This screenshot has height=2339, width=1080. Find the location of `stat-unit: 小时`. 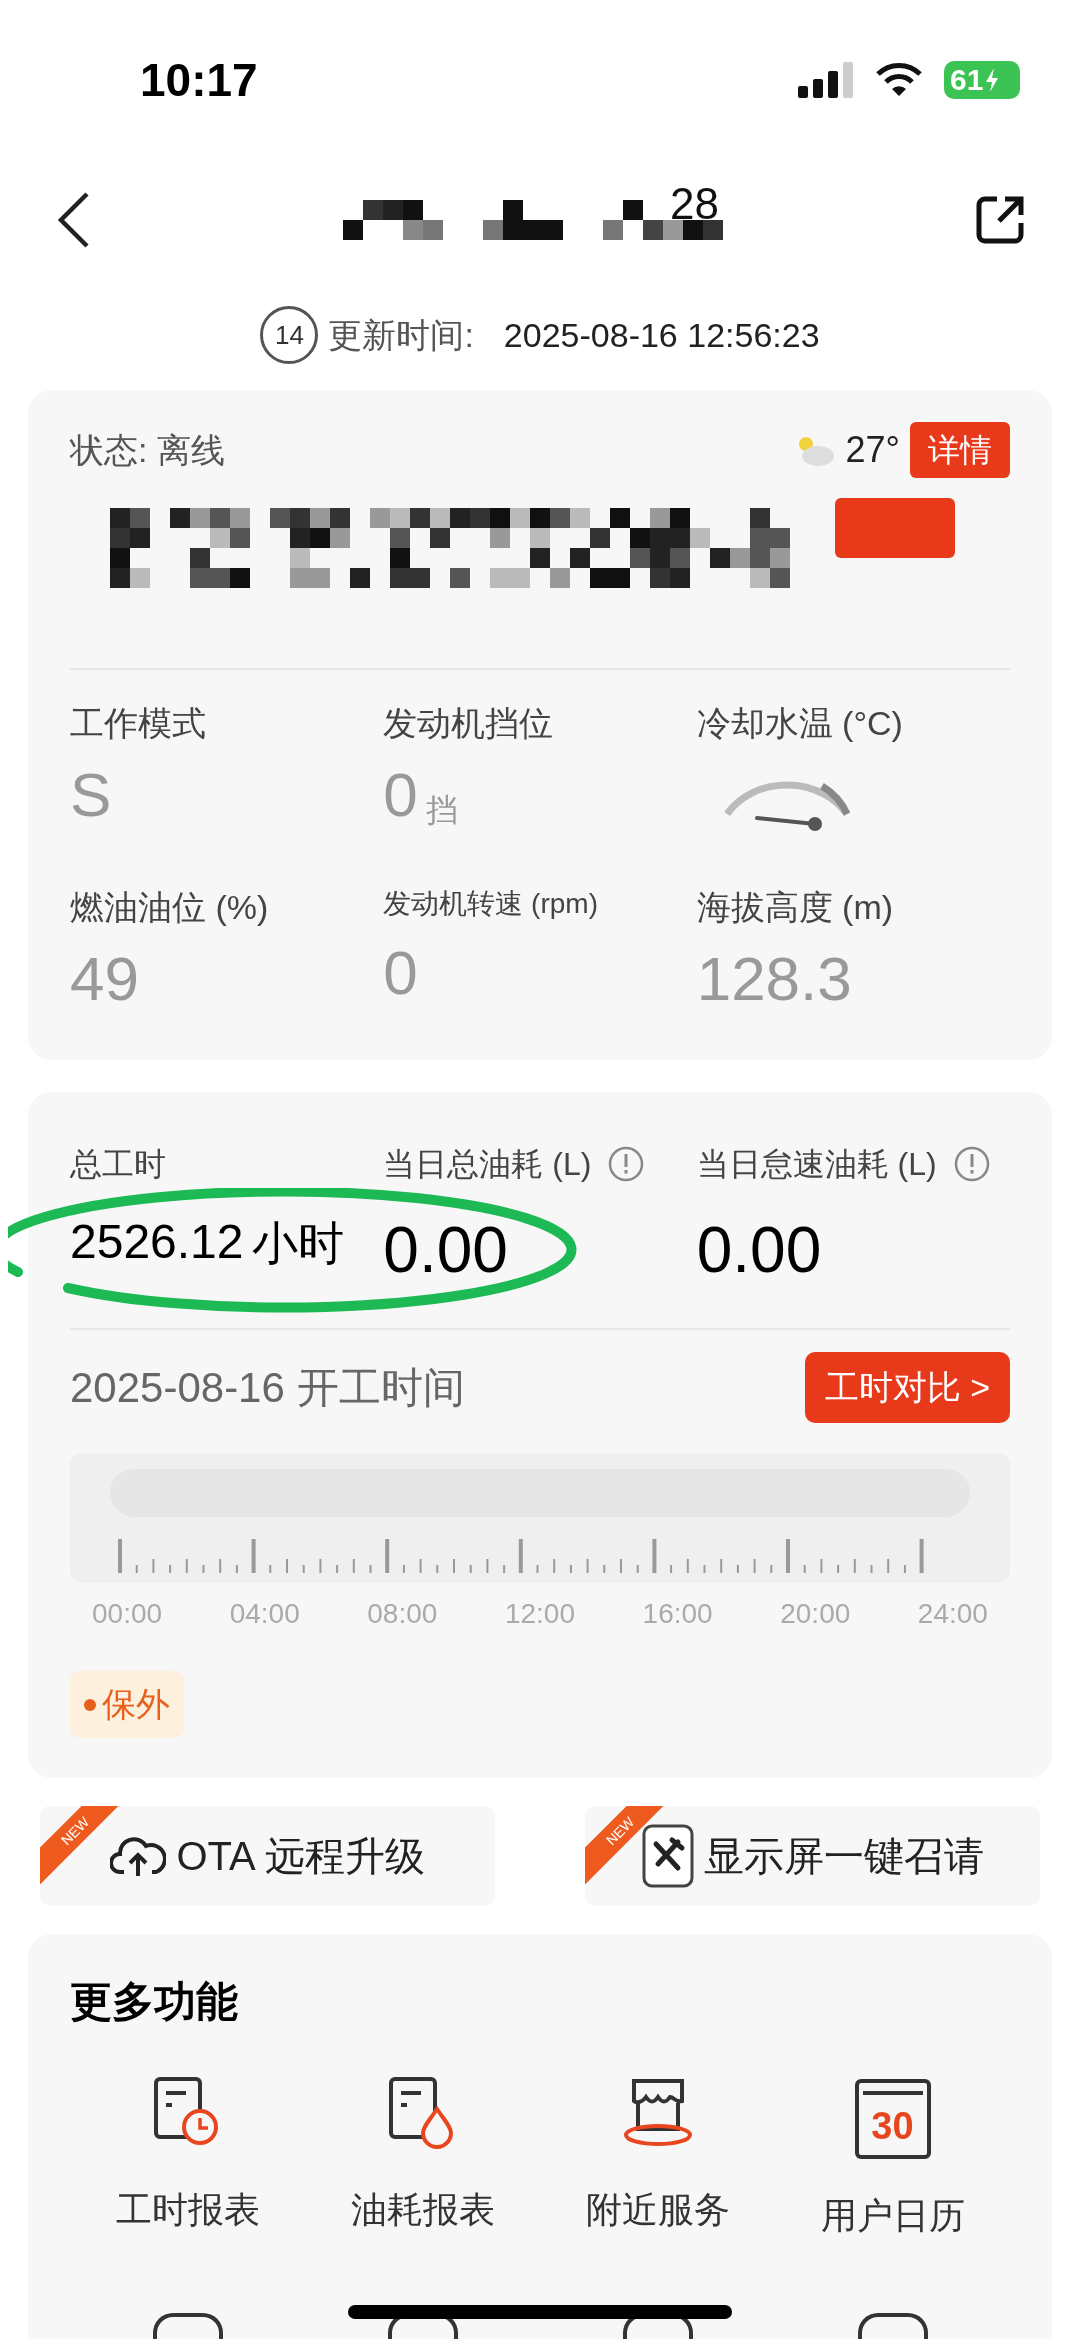

stat-unit: 小时 is located at coordinates (297, 1243).